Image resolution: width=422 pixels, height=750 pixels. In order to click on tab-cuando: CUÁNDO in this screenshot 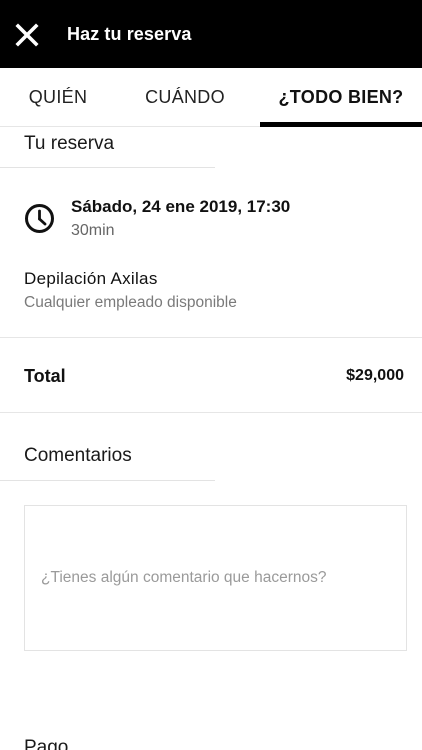, I will do `click(185, 97)`.